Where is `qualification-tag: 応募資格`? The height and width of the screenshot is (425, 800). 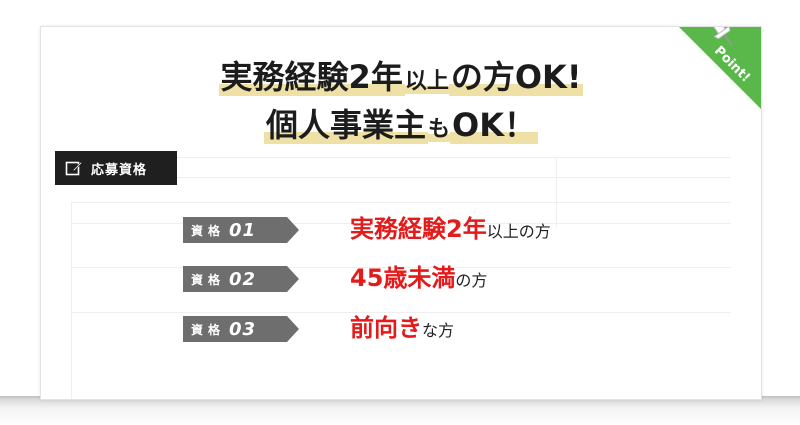 qualification-tag: 応募資格 is located at coordinates (120, 171).